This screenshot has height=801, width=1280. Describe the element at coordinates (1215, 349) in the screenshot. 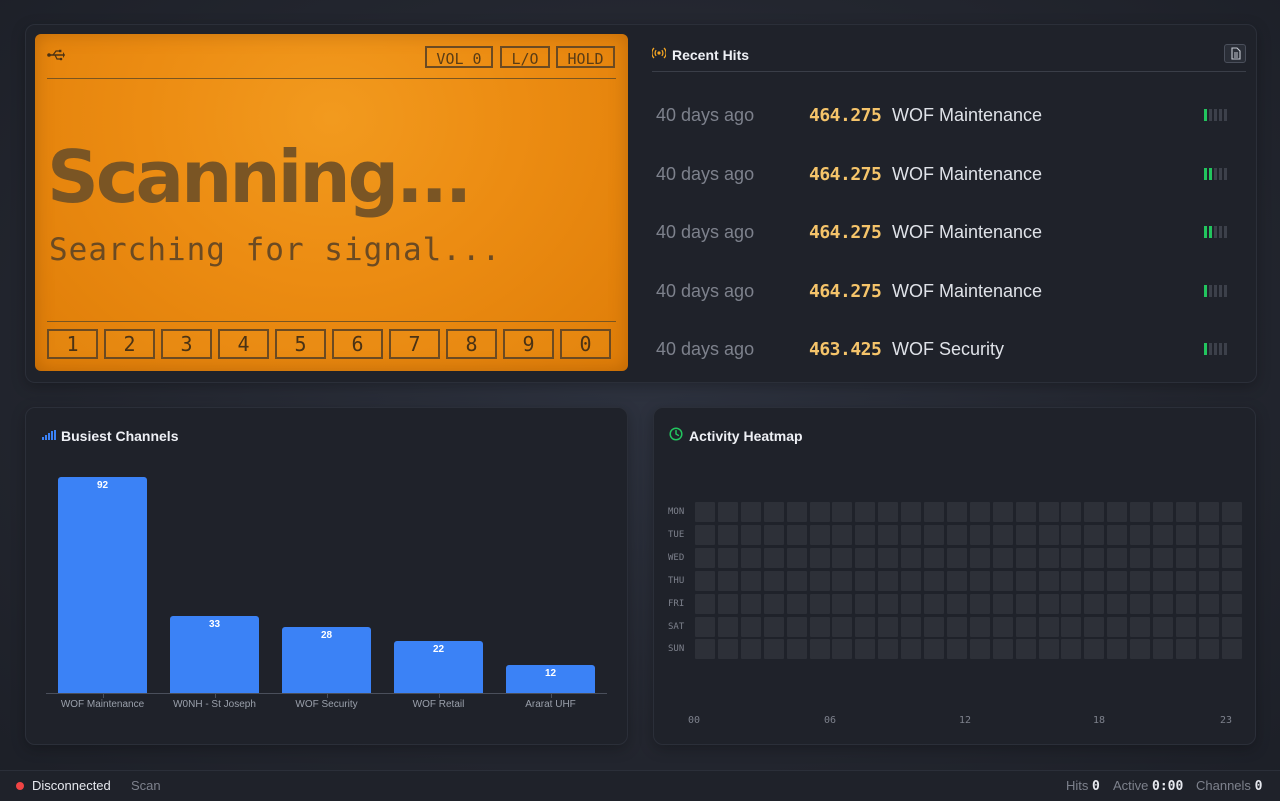

I see `signal-meter` at that location.